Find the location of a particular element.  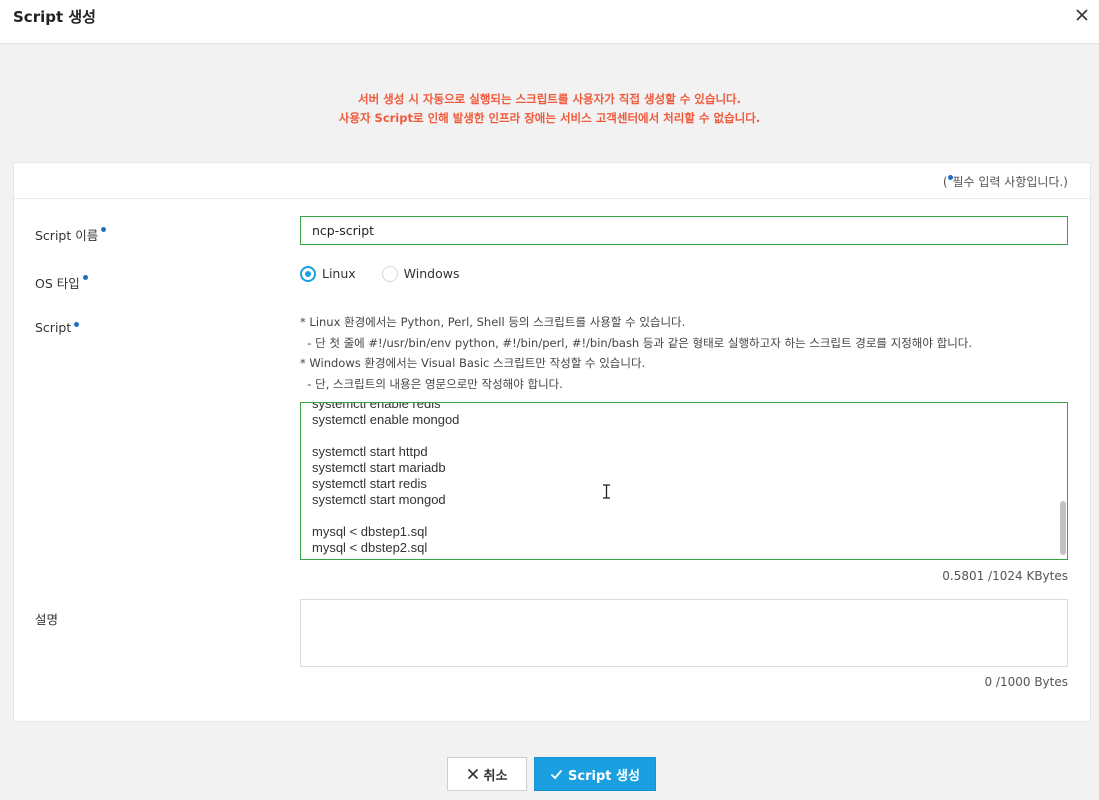

create-script-button: Script 생성 is located at coordinates (595, 774).